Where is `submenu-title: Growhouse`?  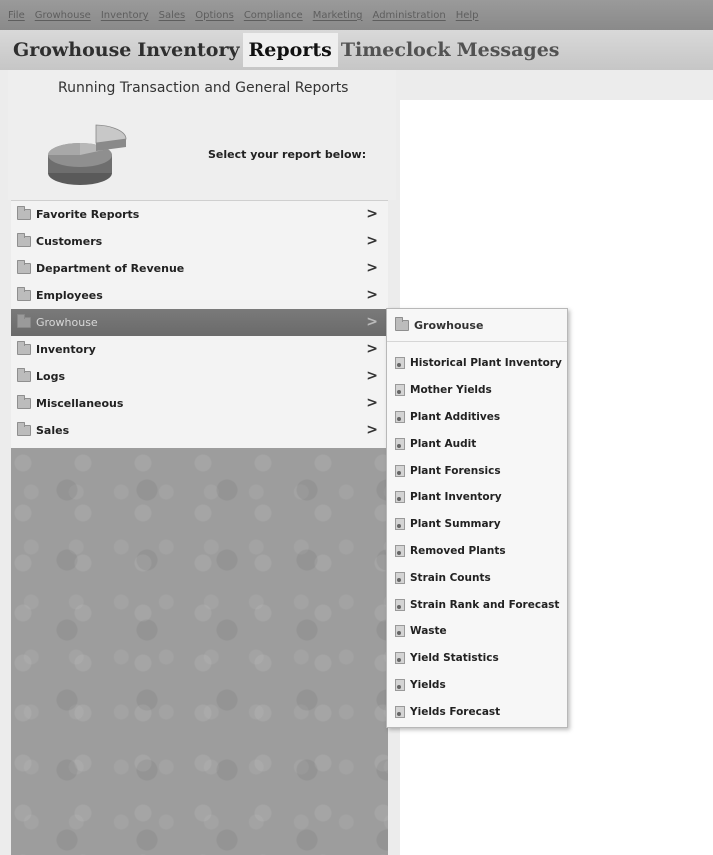
submenu-title: Growhouse is located at coordinates (449, 325).